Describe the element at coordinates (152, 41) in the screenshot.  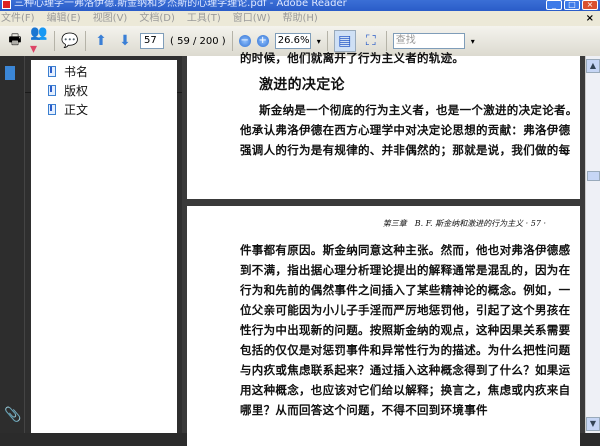
I see `page-number-input: 57` at that location.